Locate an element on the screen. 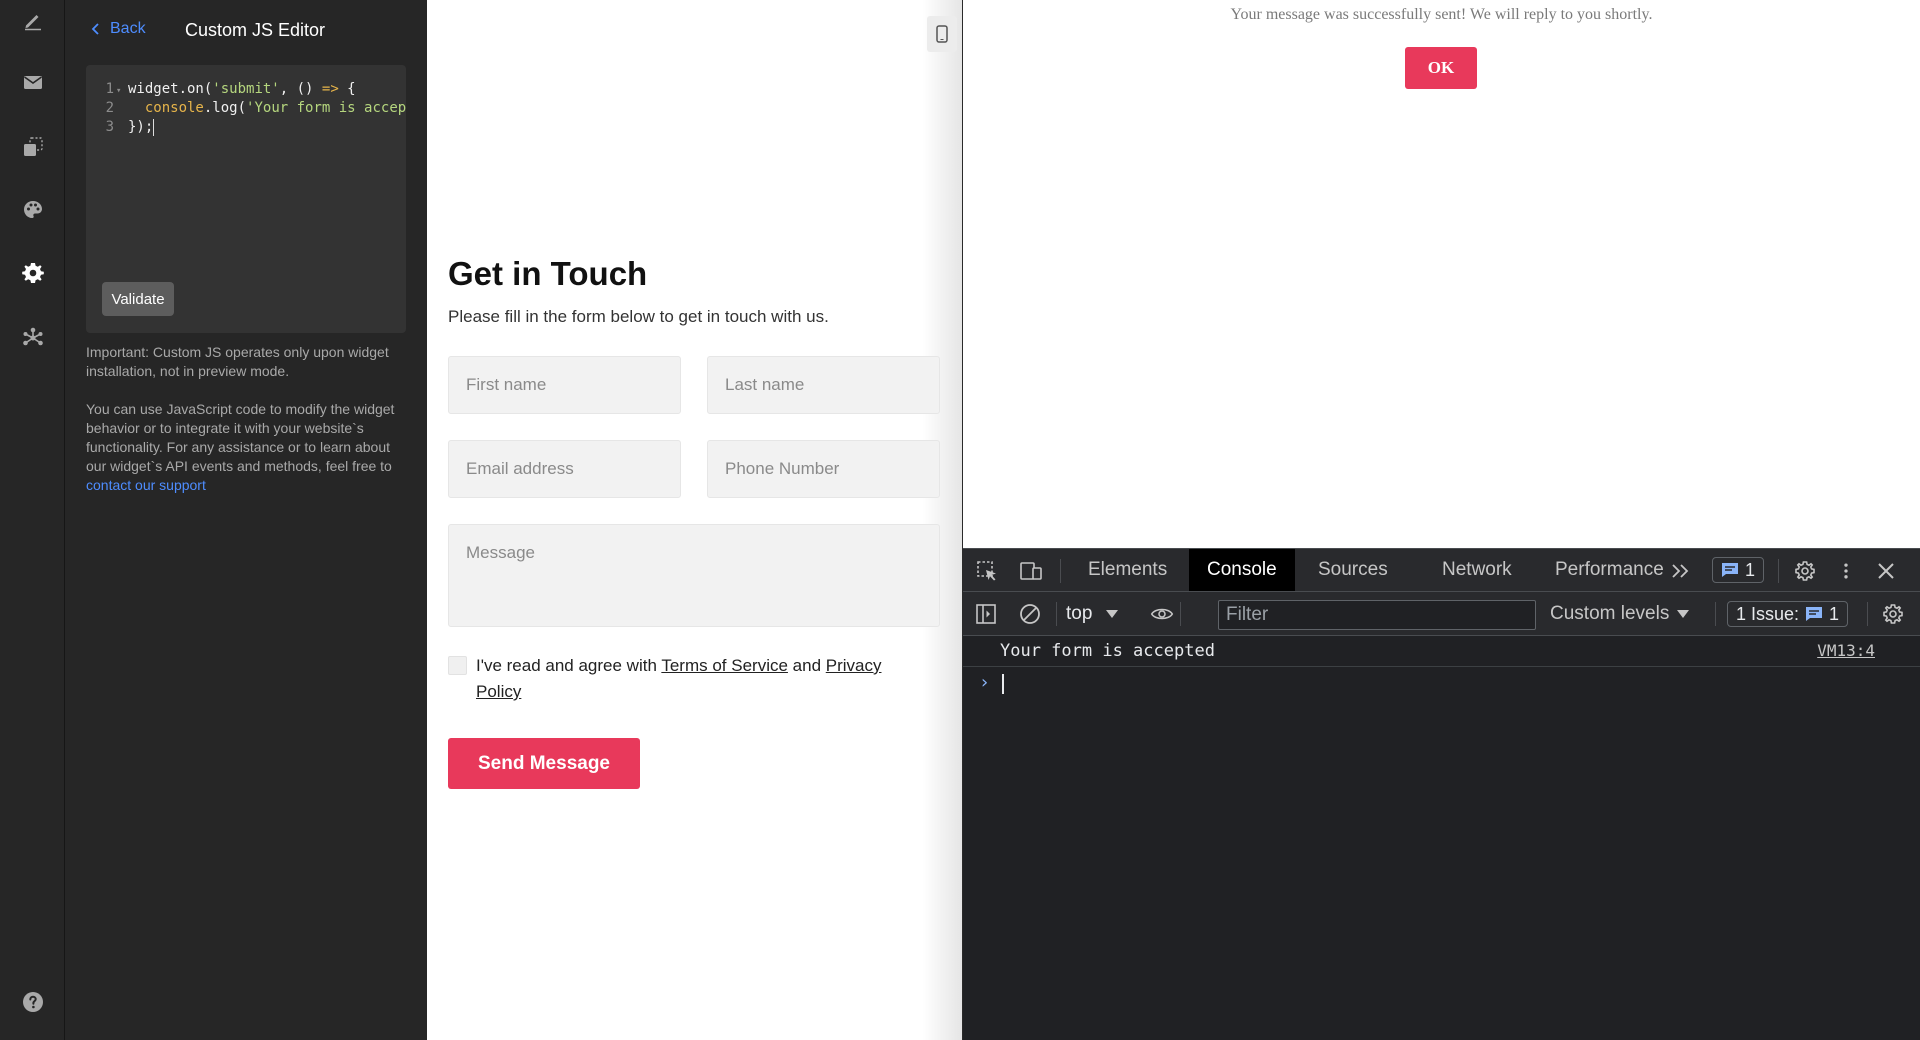  icon-rail is located at coordinates (32, 520).